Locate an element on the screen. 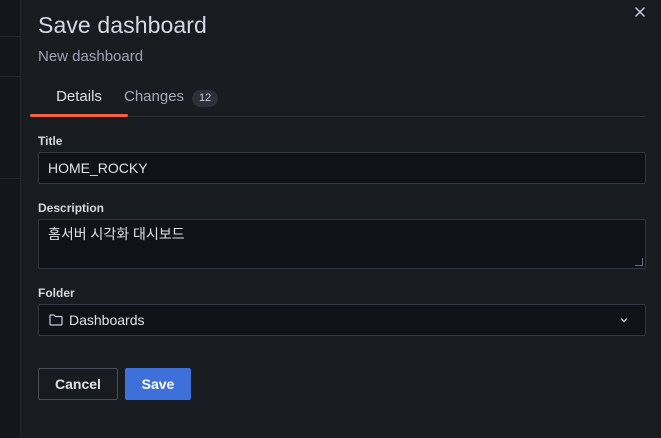 Image resolution: width=661 pixels, height=438 pixels. dialog-title: Save dashboard is located at coordinates (122, 25).